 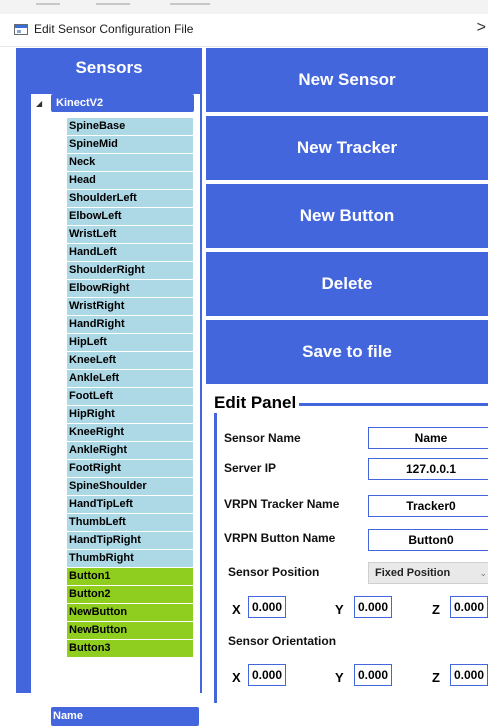 What do you see at coordinates (125, 716) in the screenshot?
I see `tree-item-name: Name` at bounding box center [125, 716].